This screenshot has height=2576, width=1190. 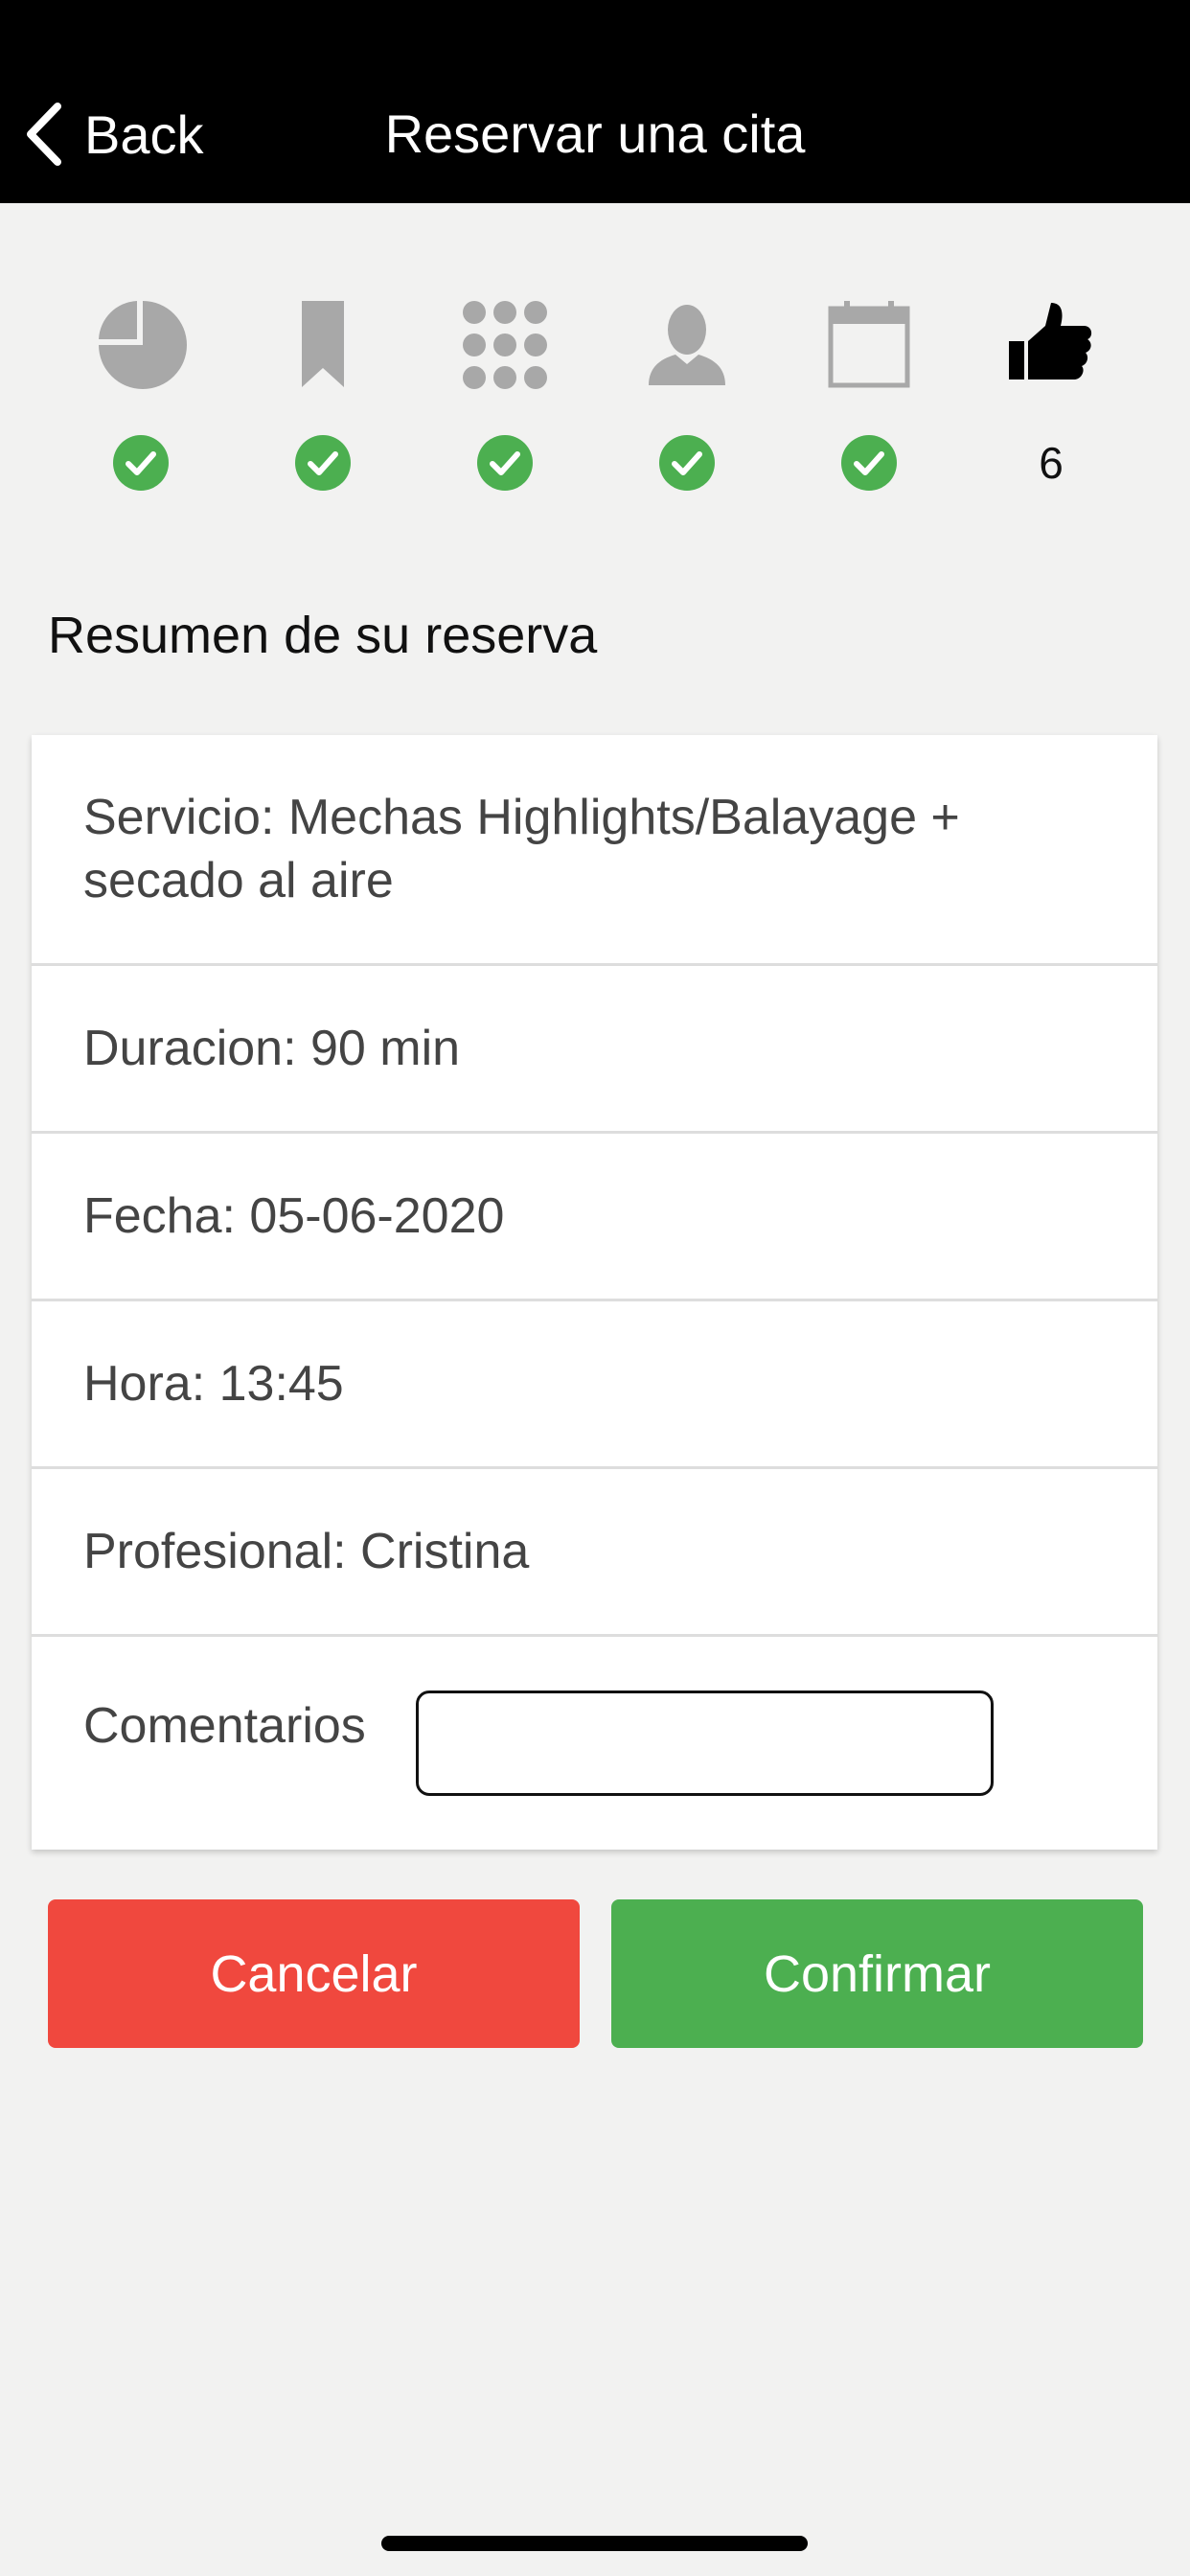 I want to click on duracion-text: Duracion: 90 min, so click(x=272, y=1048).